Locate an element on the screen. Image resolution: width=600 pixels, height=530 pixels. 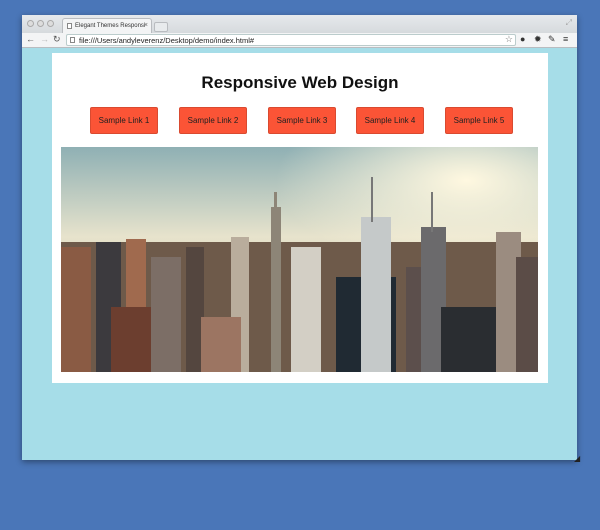
bookmark-star-icon: ☆ is located at coordinates (509, 39).